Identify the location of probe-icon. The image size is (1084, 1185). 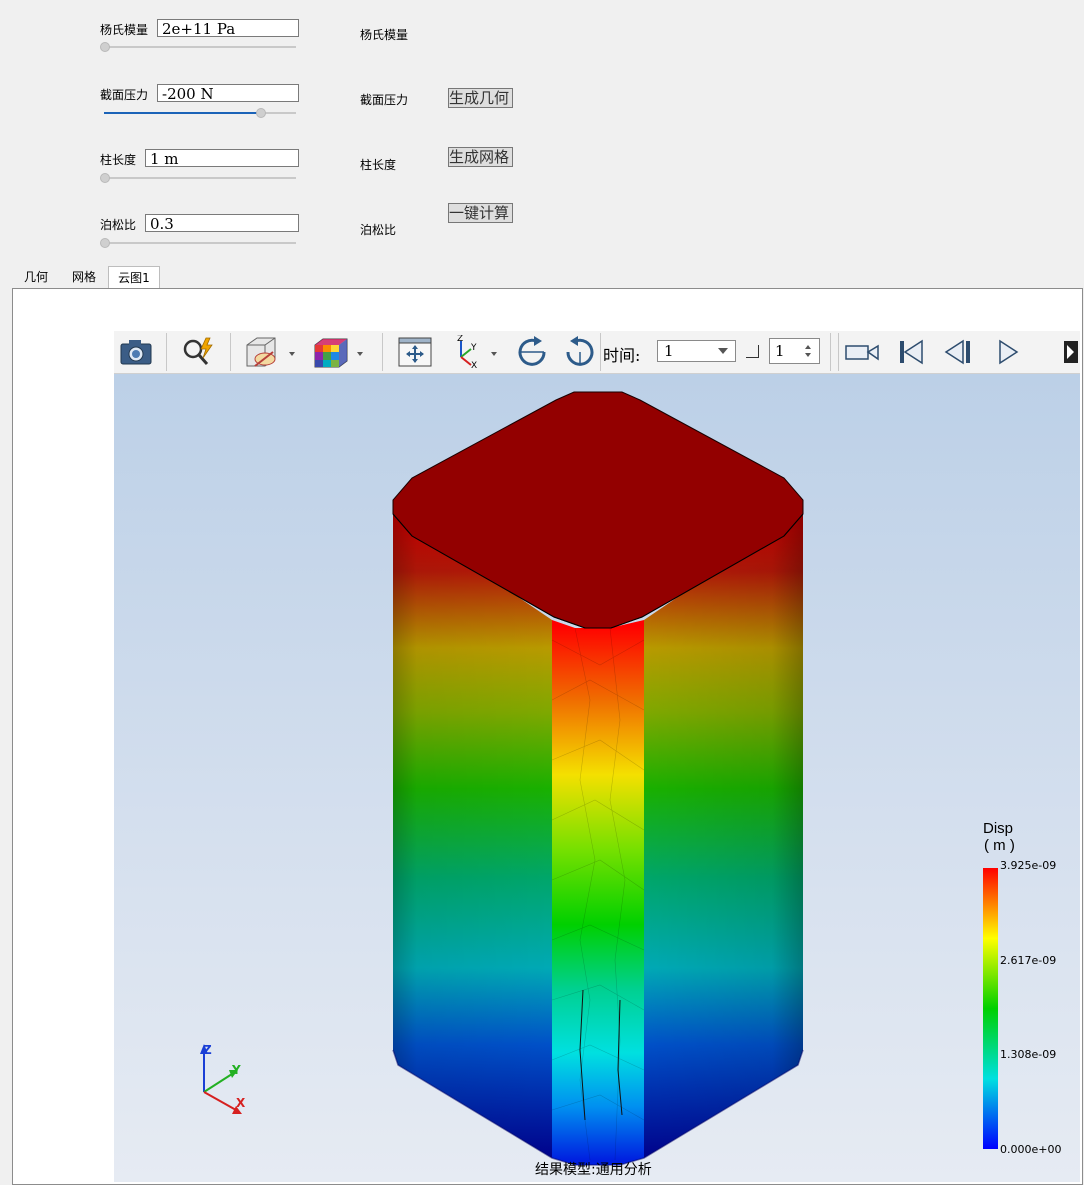
(198, 352).